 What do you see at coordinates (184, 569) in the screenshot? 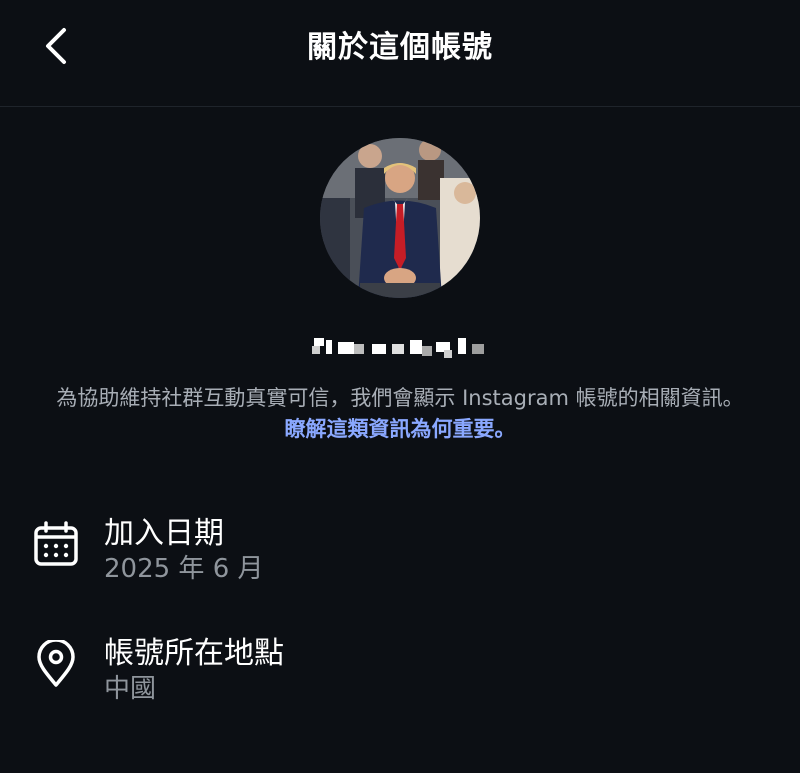
I see `join-date-value: 2025 年 6 月` at bounding box center [184, 569].